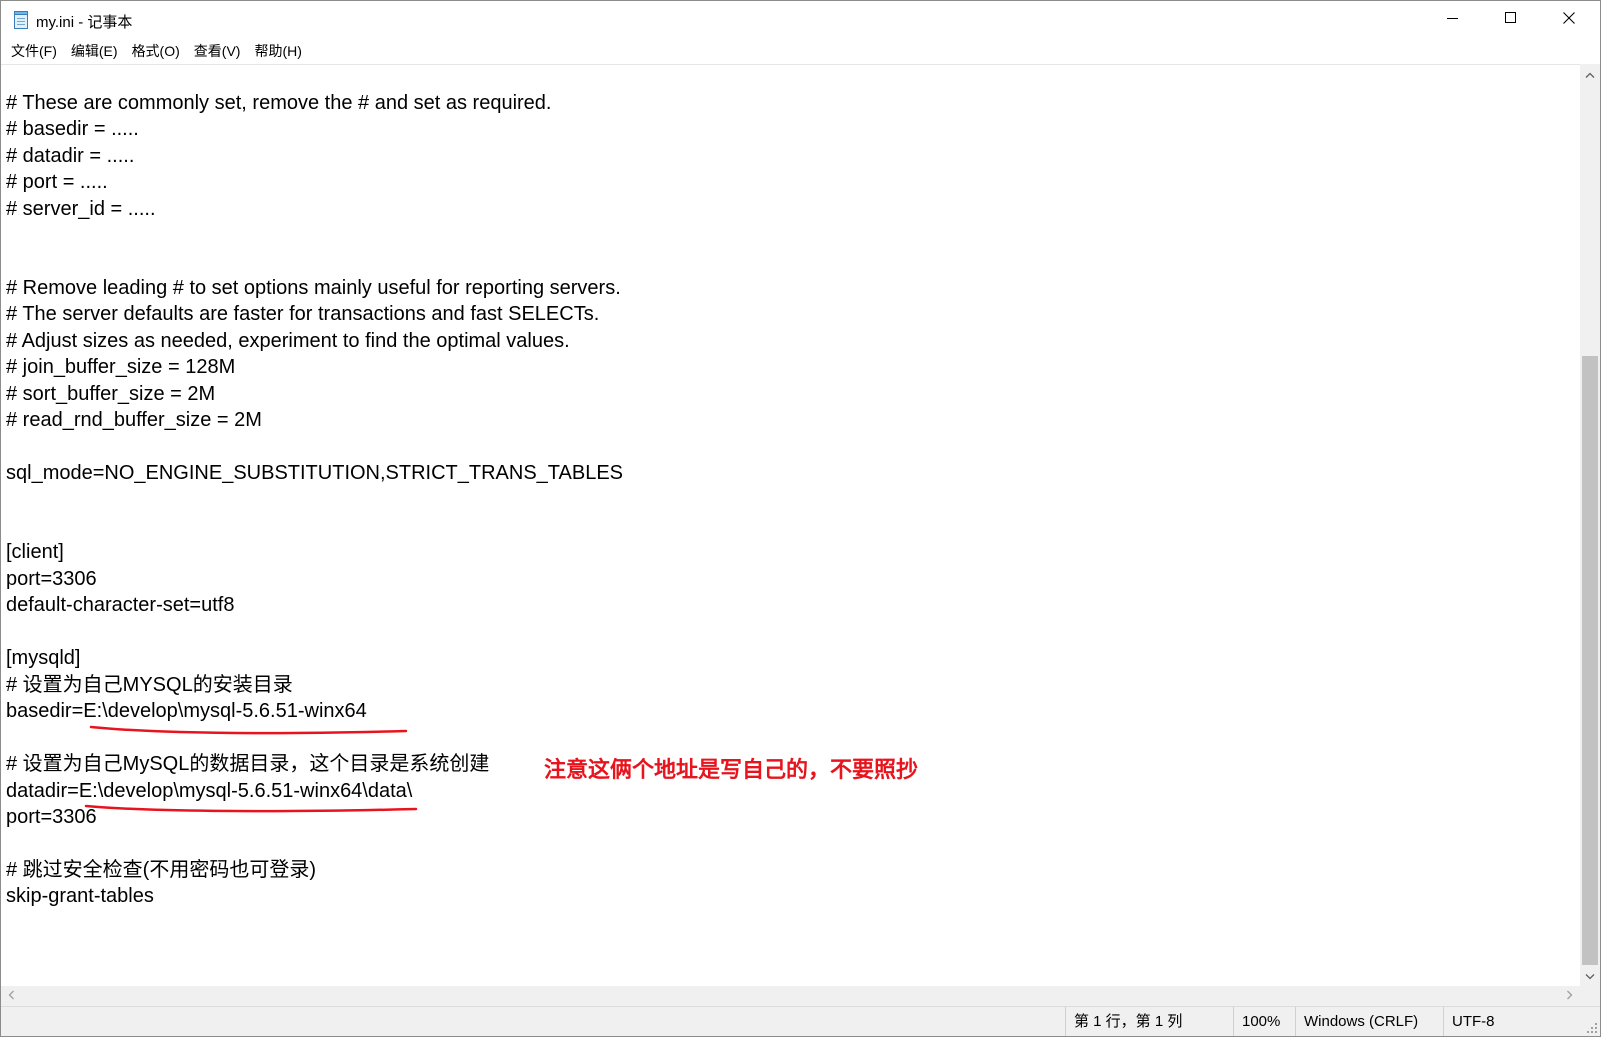 This screenshot has height=1037, width=1601. What do you see at coordinates (111, 394) in the screenshot?
I see `editor-line: # sort_buffer_size = 2M` at bounding box center [111, 394].